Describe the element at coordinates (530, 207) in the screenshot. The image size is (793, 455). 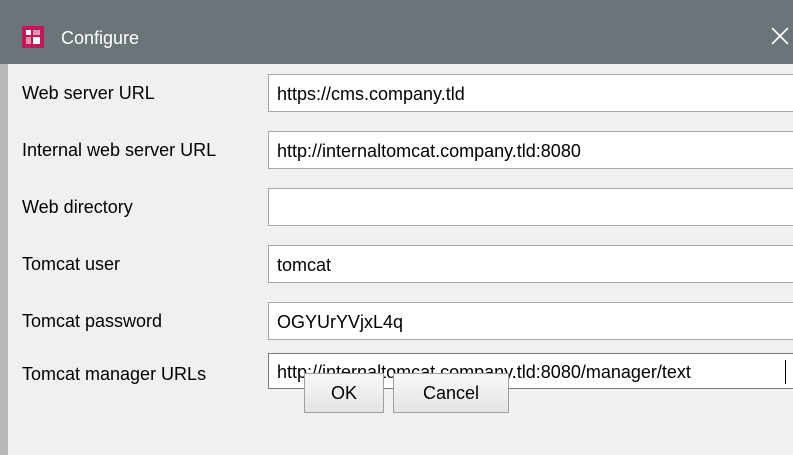
I see `web-directory-field` at that location.